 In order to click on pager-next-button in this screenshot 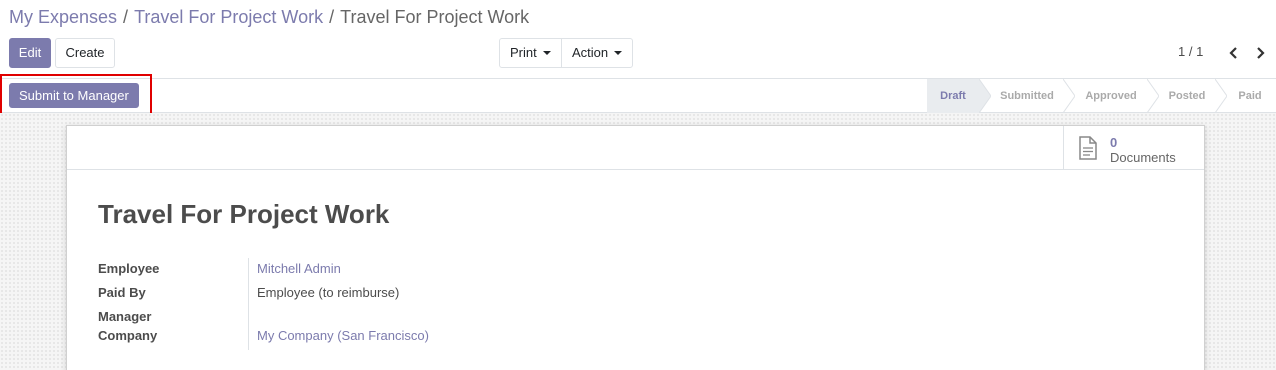, I will do `click(1260, 53)`.